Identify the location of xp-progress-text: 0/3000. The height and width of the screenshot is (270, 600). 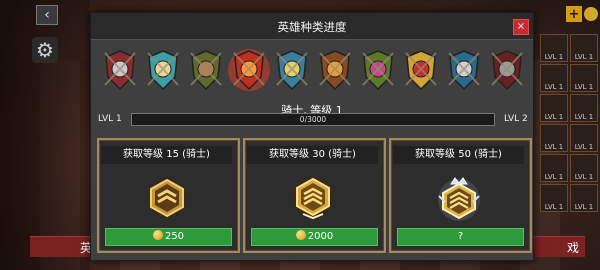
(313, 119).